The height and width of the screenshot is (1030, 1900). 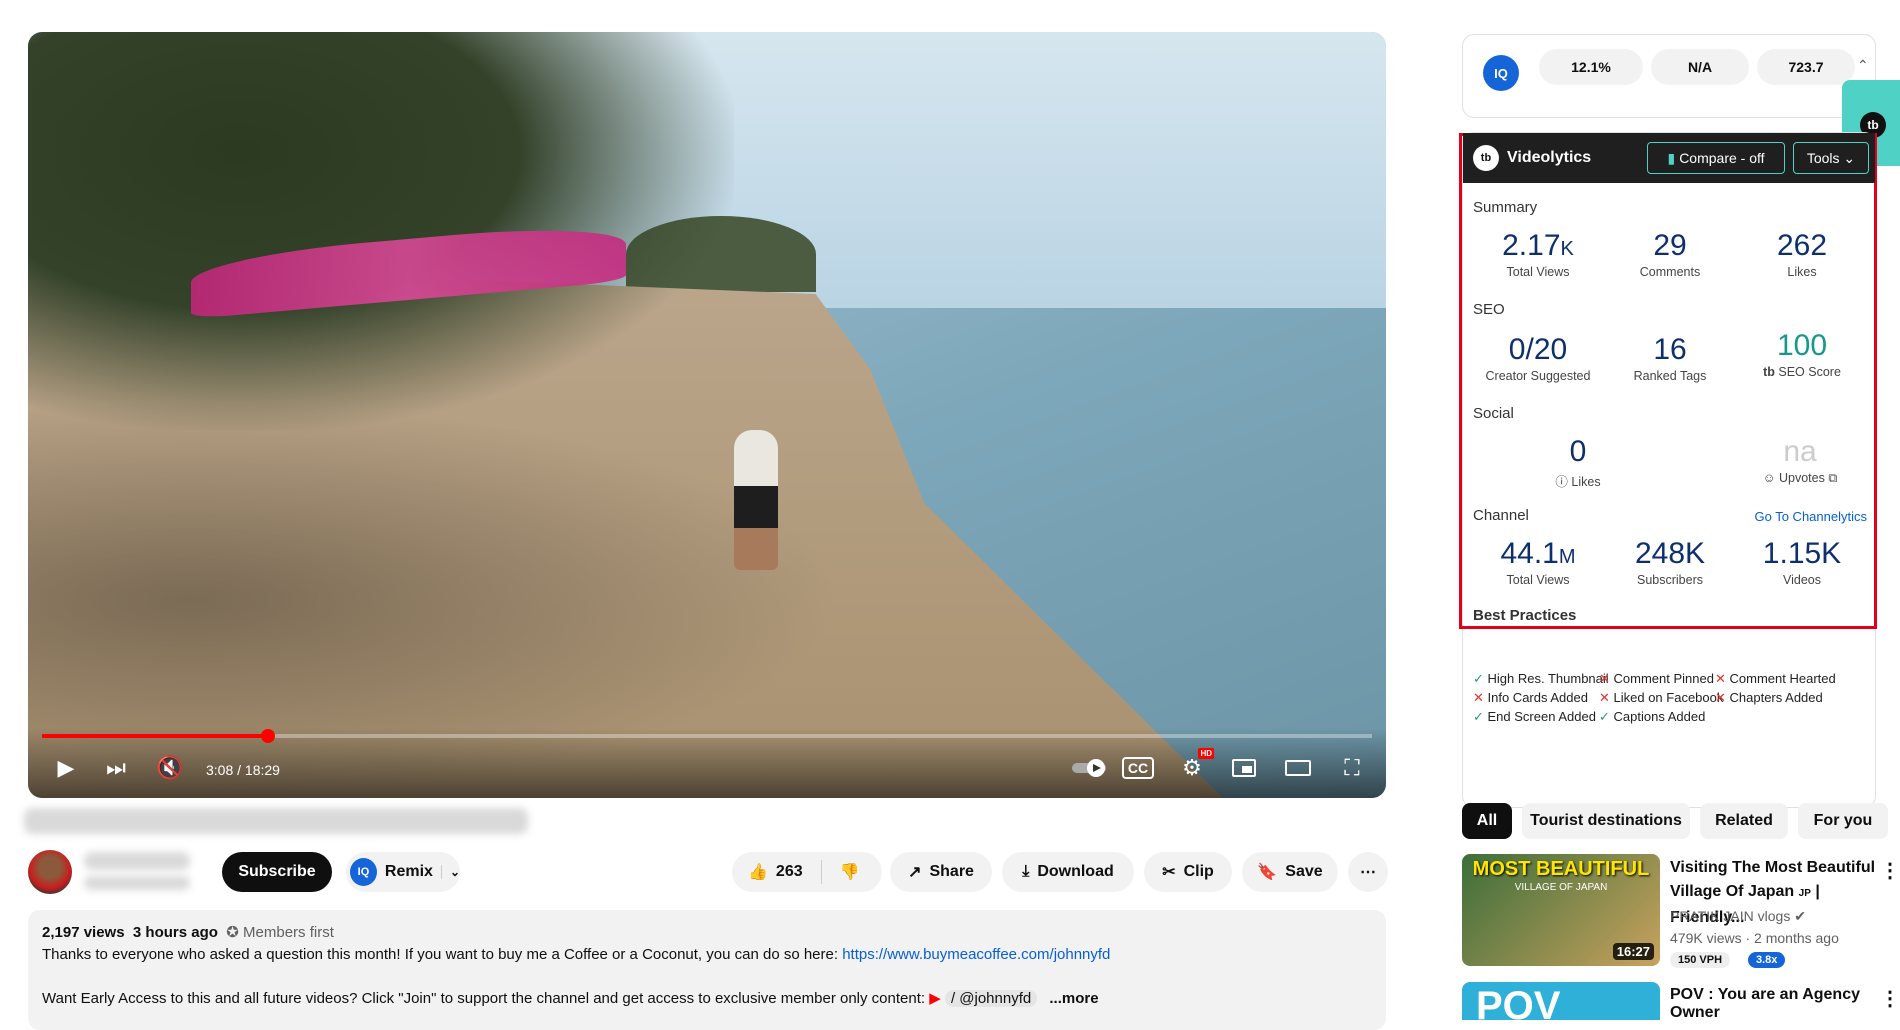 What do you see at coordinates (1738, 916) in the screenshot?
I see `rec-channel: PRATIK JAIN vlogs ✔` at bounding box center [1738, 916].